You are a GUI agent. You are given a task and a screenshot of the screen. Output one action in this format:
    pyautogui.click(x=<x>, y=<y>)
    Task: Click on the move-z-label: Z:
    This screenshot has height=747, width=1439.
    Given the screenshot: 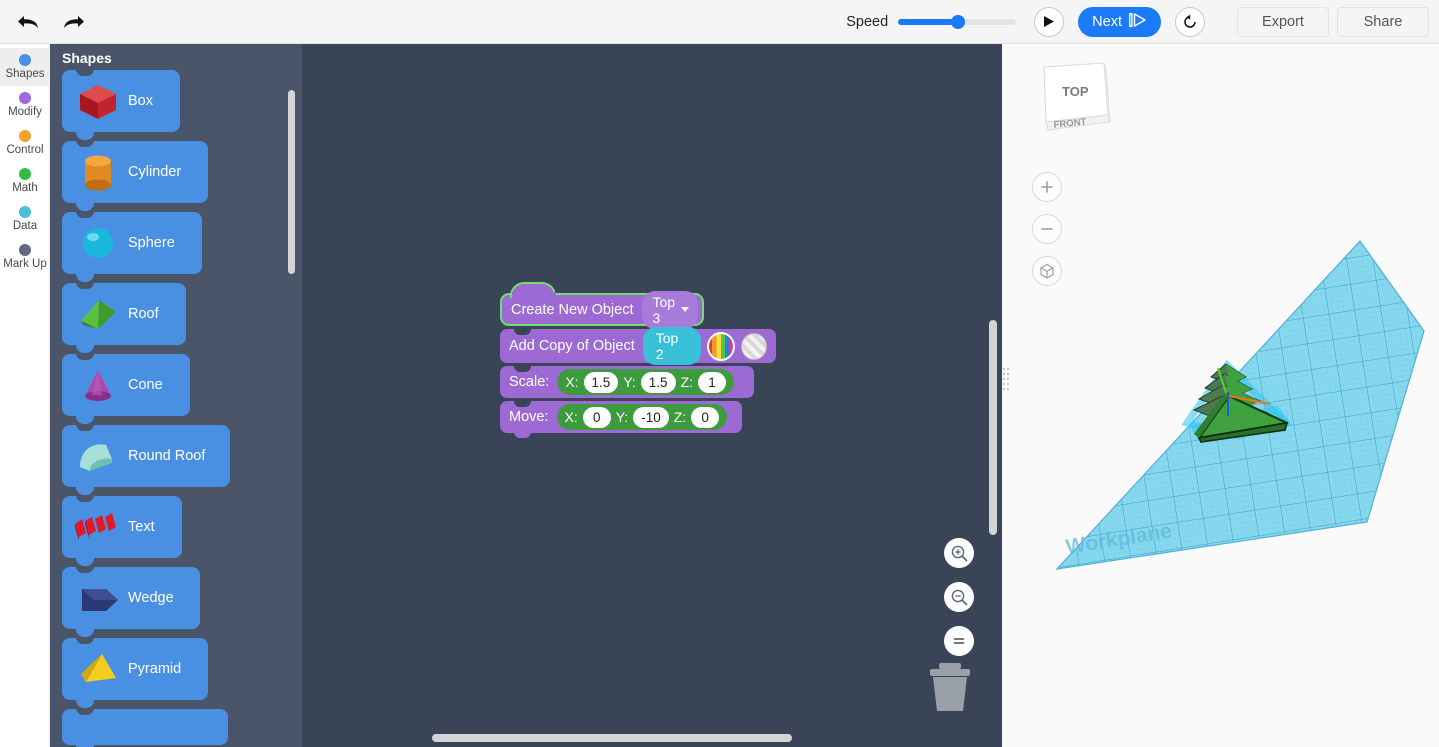 What is the action you would take?
    pyautogui.click(x=680, y=417)
    